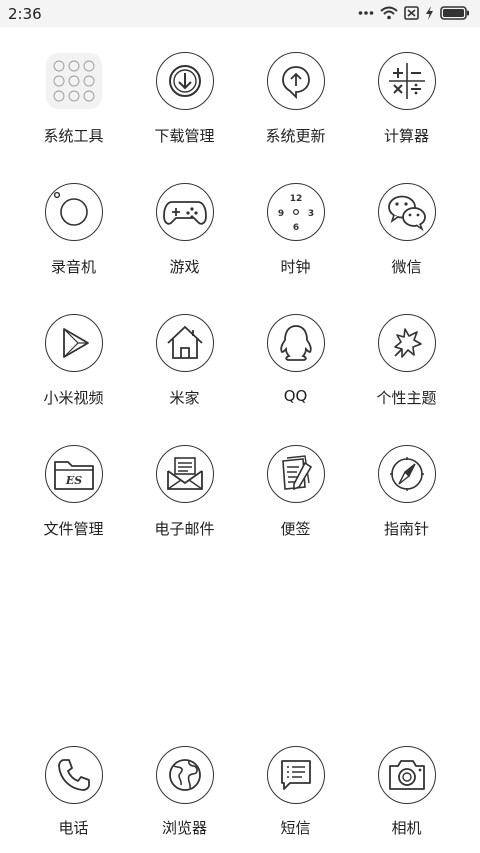 The image size is (480, 853). What do you see at coordinates (295, 228) in the screenshot?
I see `clock-number: 6` at bounding box center [295, 228].